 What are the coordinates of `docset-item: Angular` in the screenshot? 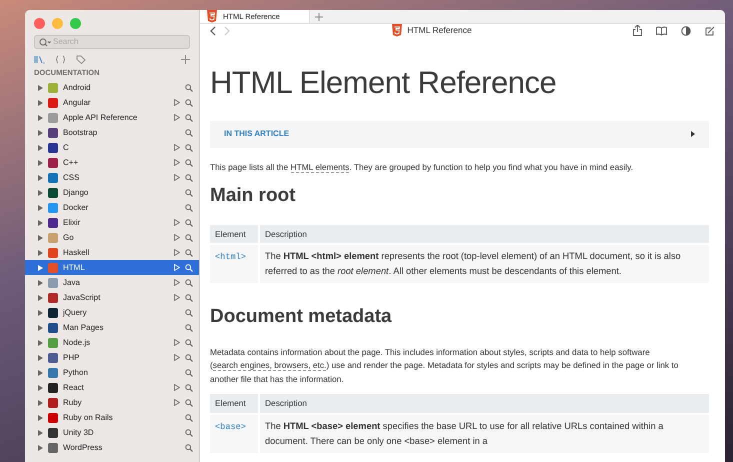 It's located at (112, 102).